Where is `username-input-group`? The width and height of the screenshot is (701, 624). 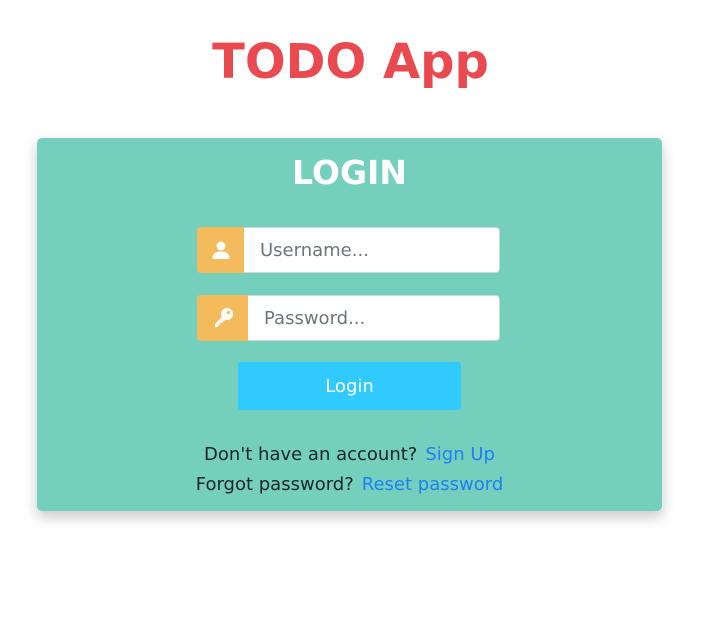 username-input-group is located at coordinates (348, 250).